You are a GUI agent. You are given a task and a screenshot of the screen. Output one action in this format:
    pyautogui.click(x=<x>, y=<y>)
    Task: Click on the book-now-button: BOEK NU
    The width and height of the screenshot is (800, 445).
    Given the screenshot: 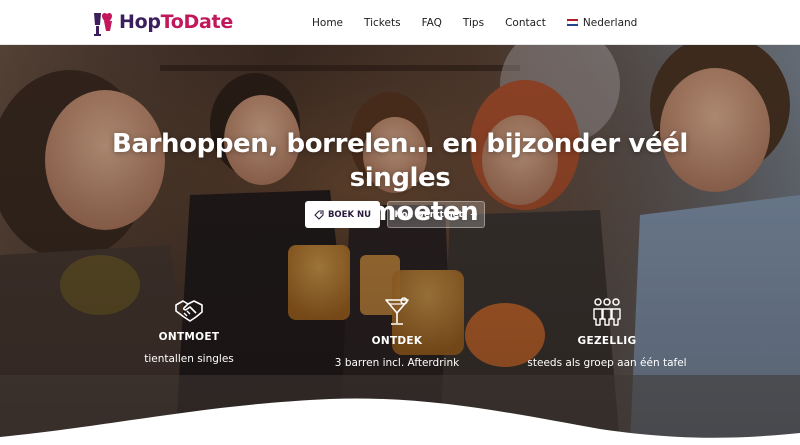 What is the action you would take?
    pyautogui.click(x=342, y=214)
    